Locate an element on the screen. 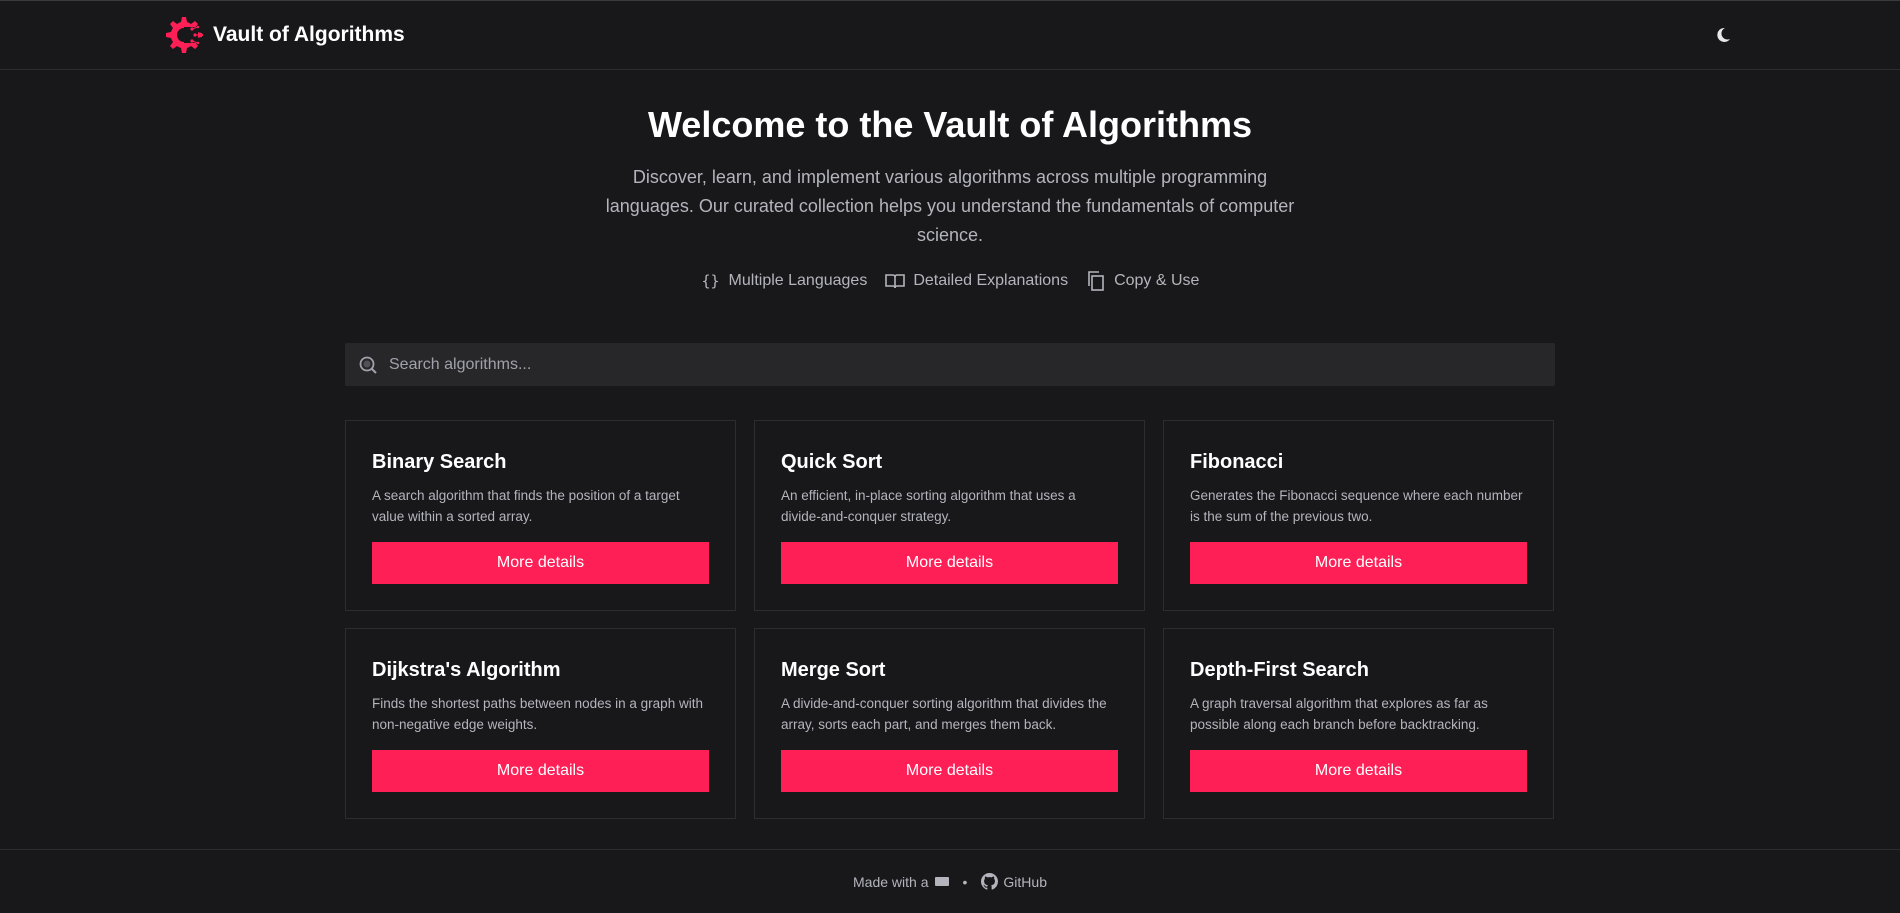  navbar: Vault of Algorithms is located at coordinates (950, 35).